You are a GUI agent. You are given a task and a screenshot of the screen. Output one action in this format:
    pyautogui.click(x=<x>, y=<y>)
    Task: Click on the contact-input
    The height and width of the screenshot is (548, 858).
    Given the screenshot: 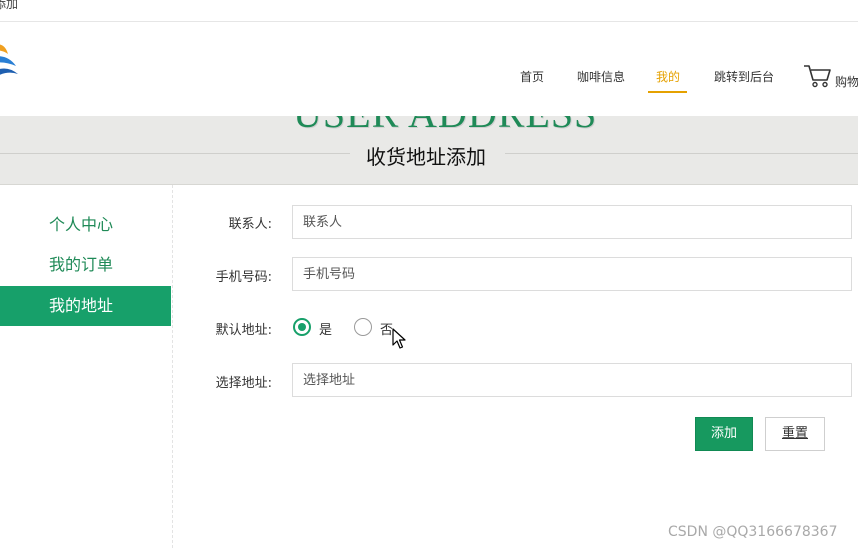 What is the action you would take?
    pyautogui.click(x=572, y=222)
    